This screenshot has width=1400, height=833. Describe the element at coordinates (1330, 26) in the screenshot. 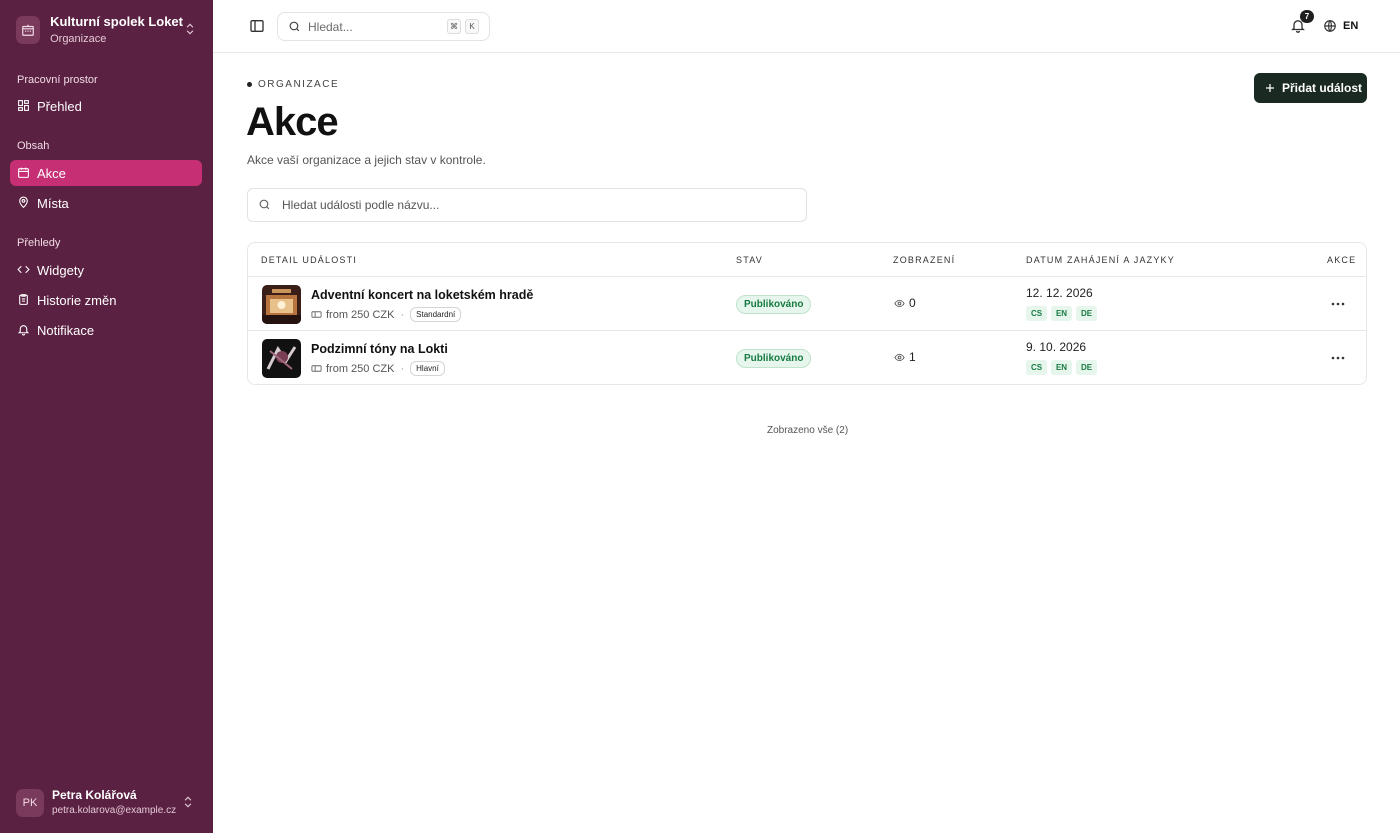

I see `globe-icon` at that location.